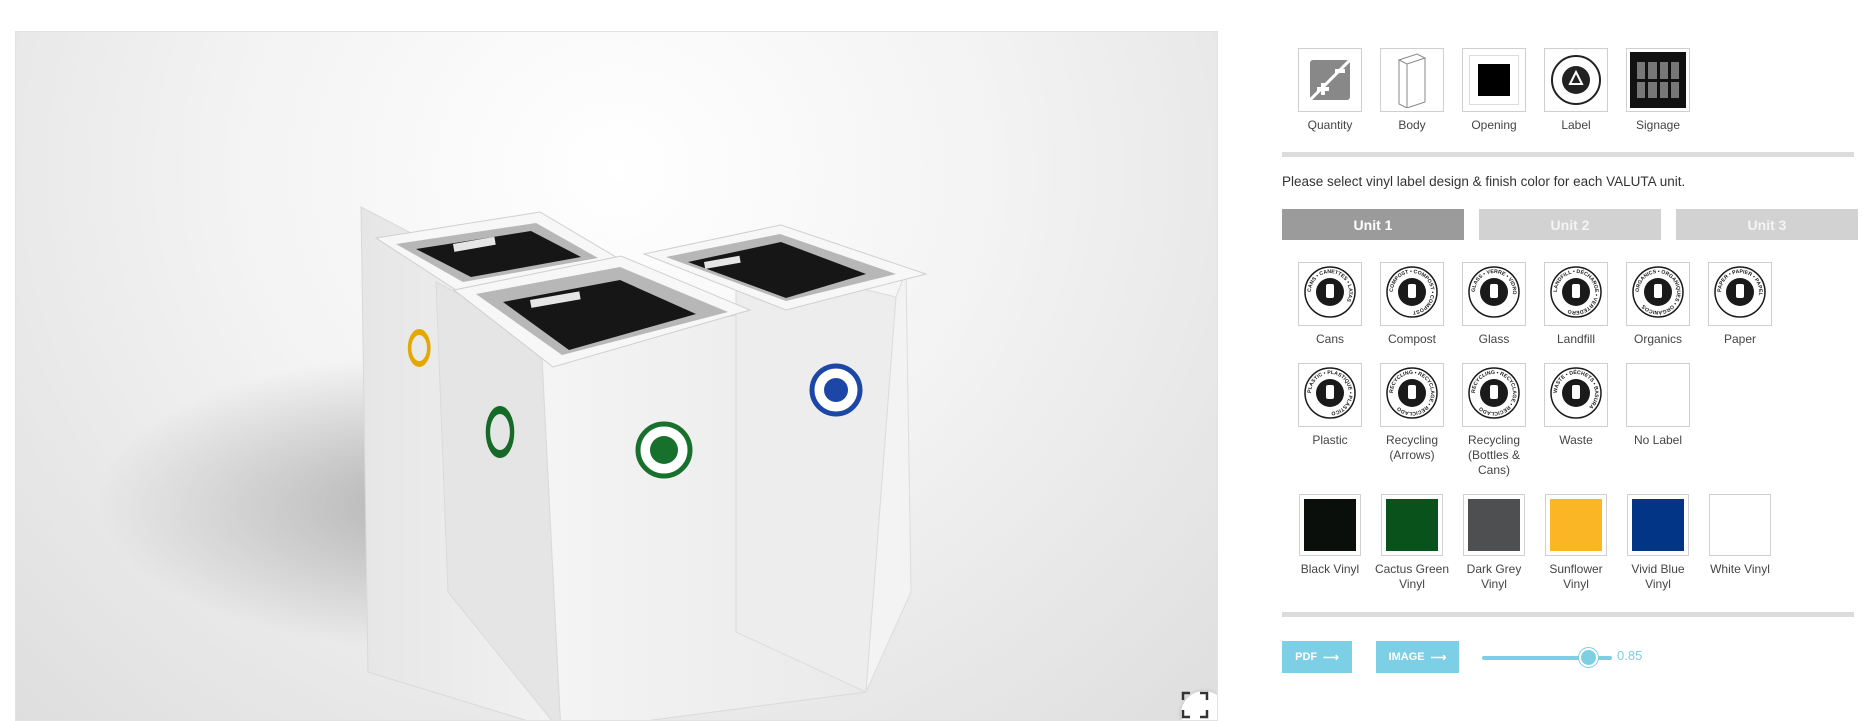 Image resolution: width=1875 pixels, height=721 pixels. Describe the element at coordinates (1576, 125) in the screenshot. I see `category-label-text: Label` at that location.